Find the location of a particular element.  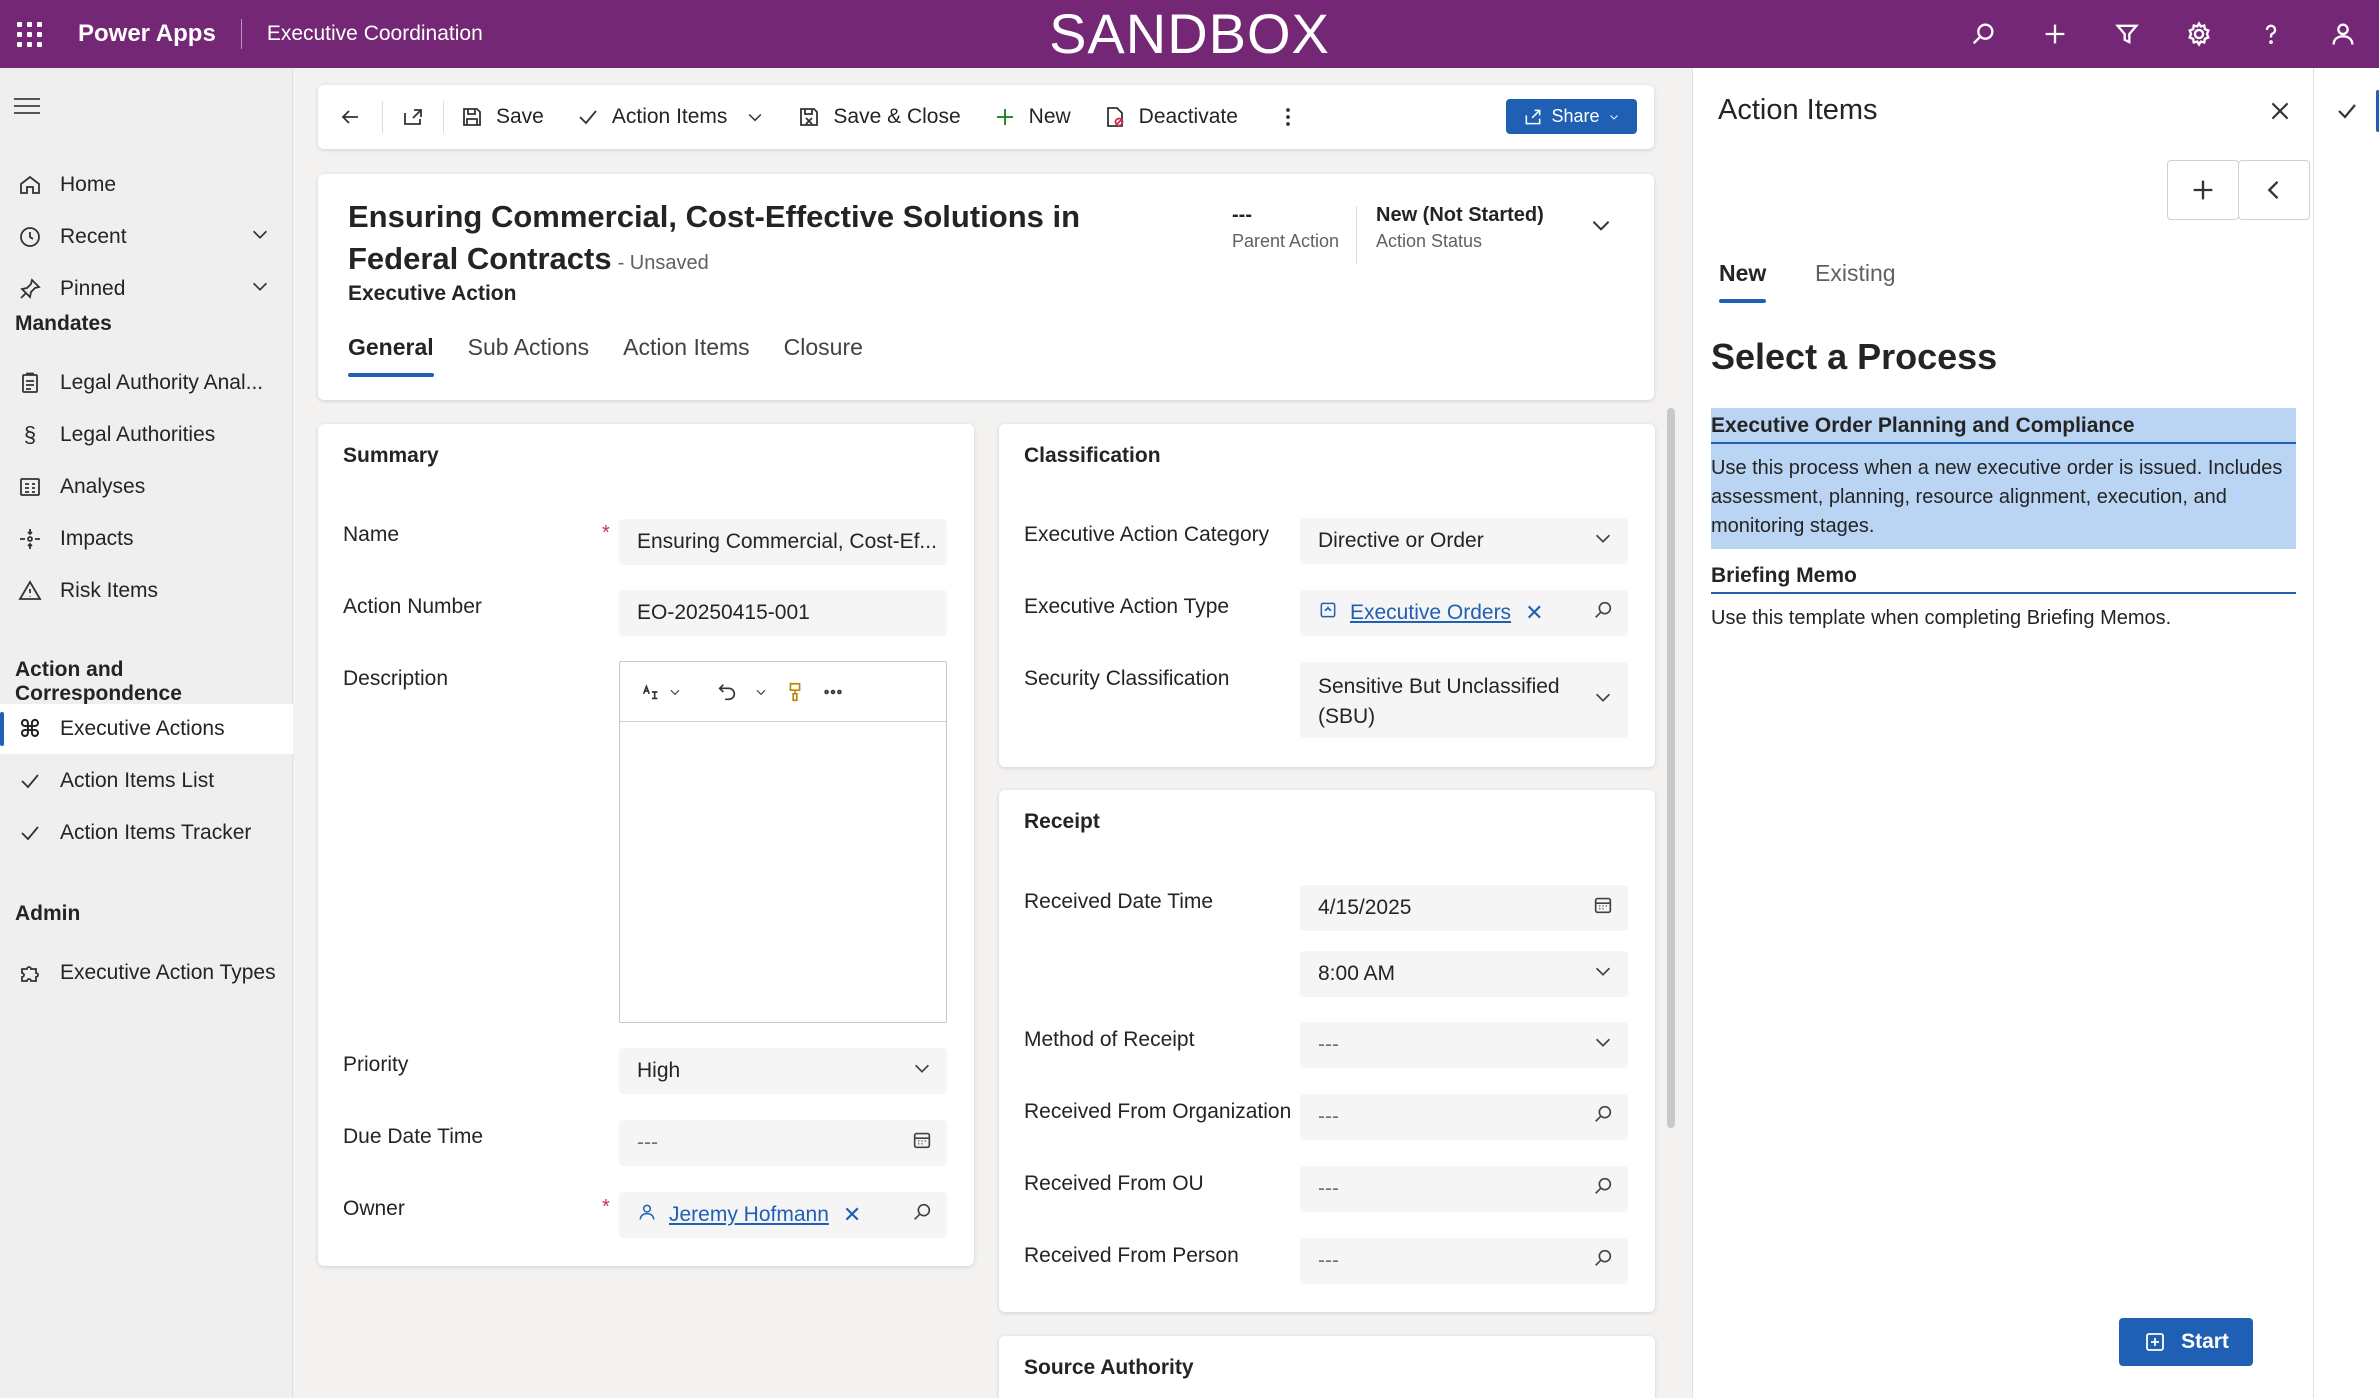

undo-button is located at coordinates (742, 692).